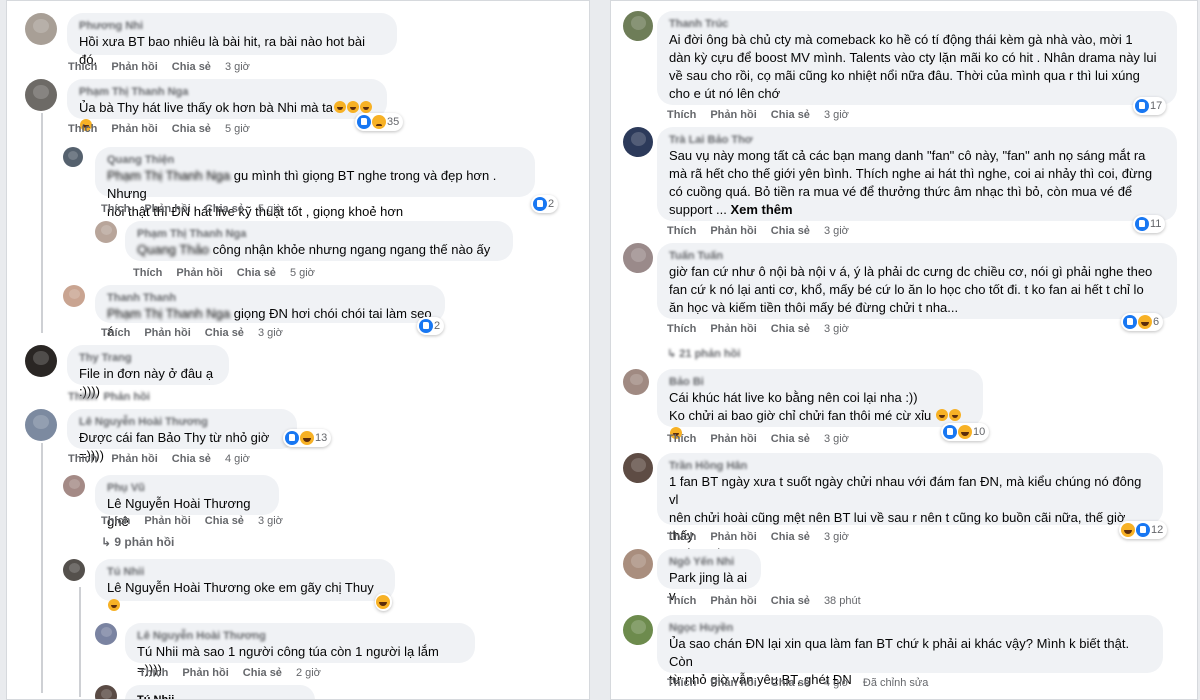 The width and height of the screenshot is (1200, 700). What do you see at coordinates (379, 122) in the screenshot?
I see `reaction-count: 35` at bounding box center [379, 122].